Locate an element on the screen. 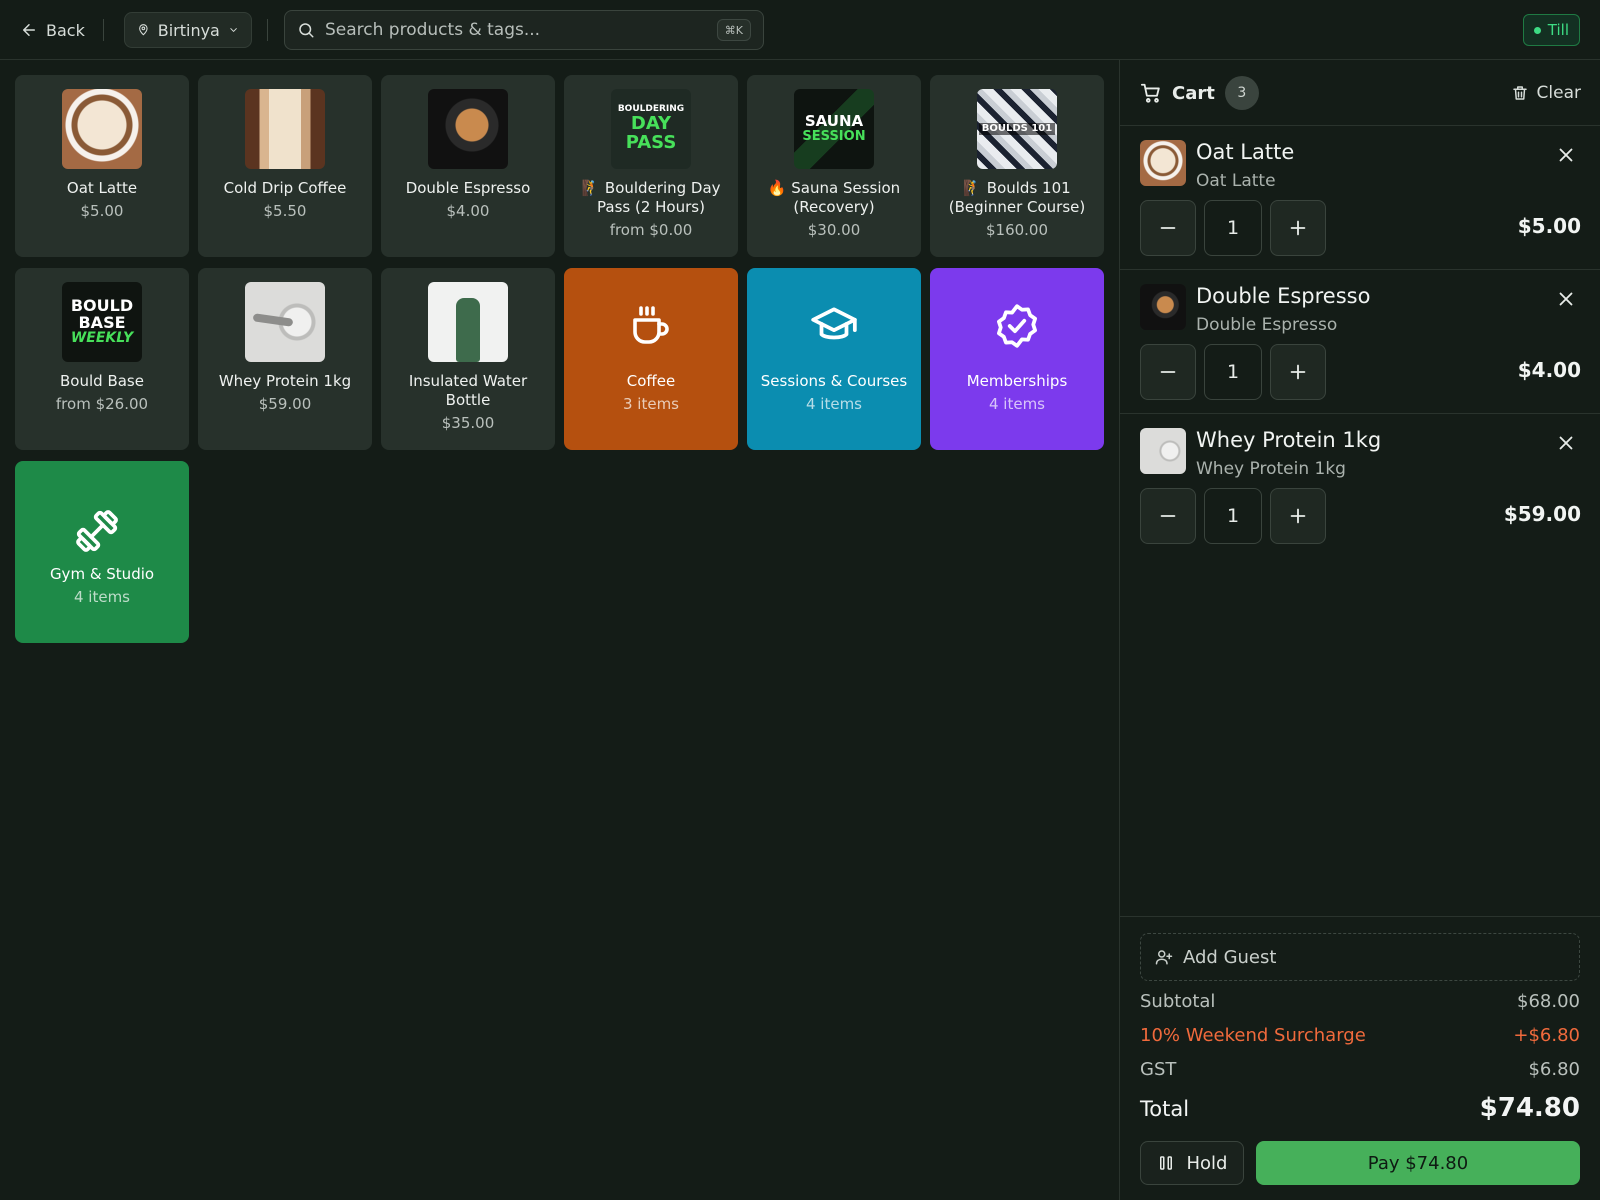 The image size is (1600, 1200). category-tile-memberships: Memberships 4 items is located at coordinates (1017, 359).